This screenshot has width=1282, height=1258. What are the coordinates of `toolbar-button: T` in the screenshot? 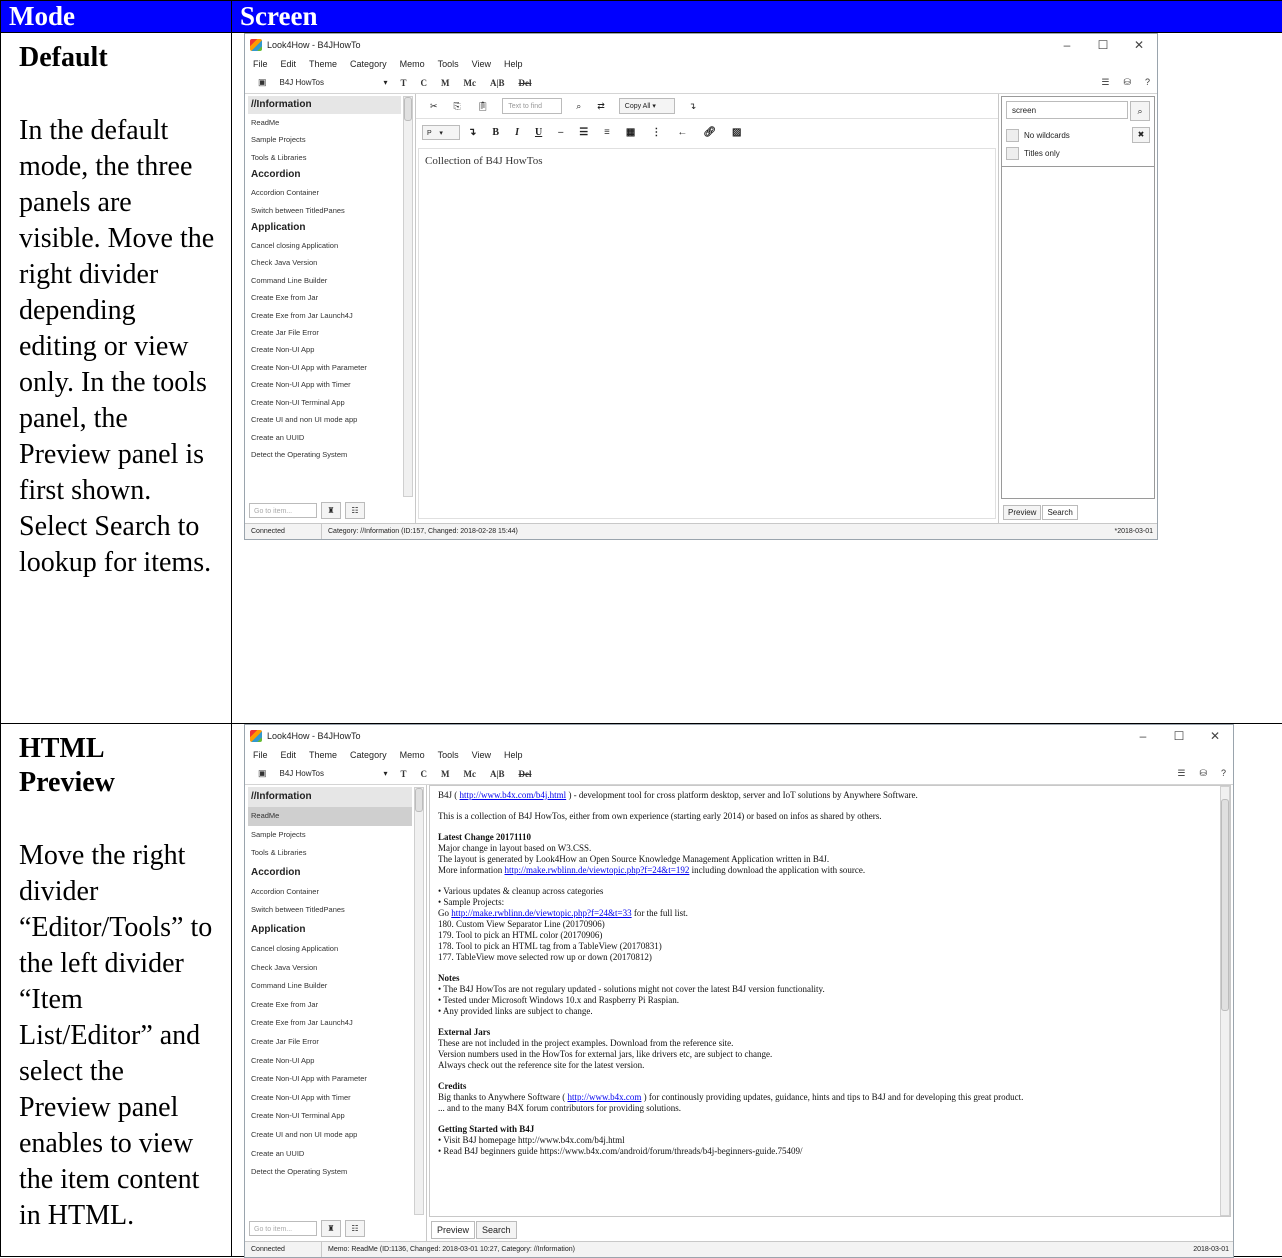 It's located at (404, 83).